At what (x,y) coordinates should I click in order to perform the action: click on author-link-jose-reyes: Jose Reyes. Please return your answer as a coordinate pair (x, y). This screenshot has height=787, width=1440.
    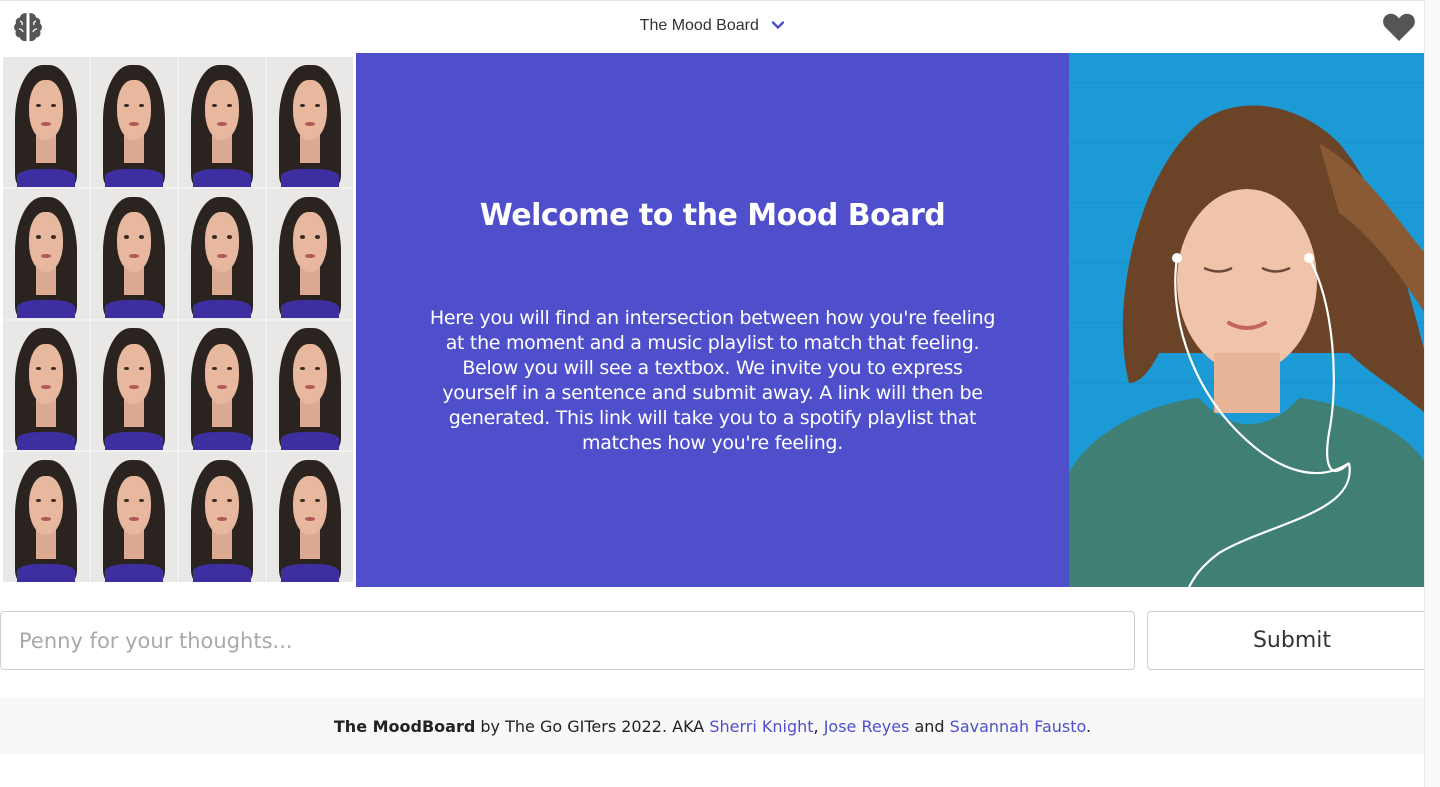
    Looking at the image, I should click on (867, 726).